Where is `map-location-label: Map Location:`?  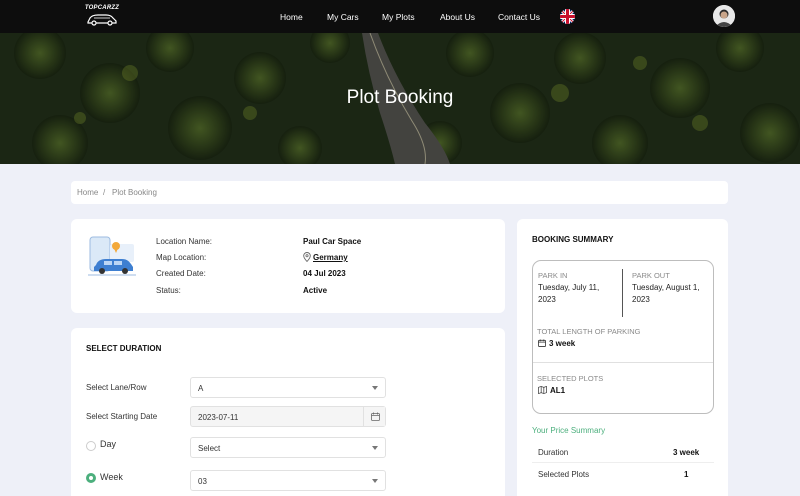 map-location-label: Map Location: is located at coordinates (181, 257).